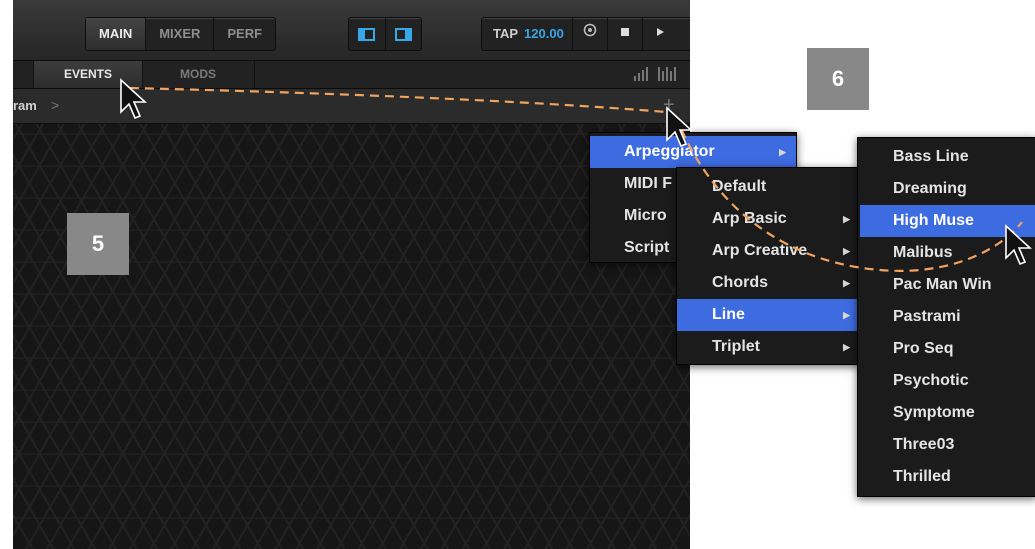 The height and width of the screenshot is (549, 1035). What do you see at coordinates (116, 34) in the screenshot?
I see `tab-main: MAIN` at bounding box center [116, 34].